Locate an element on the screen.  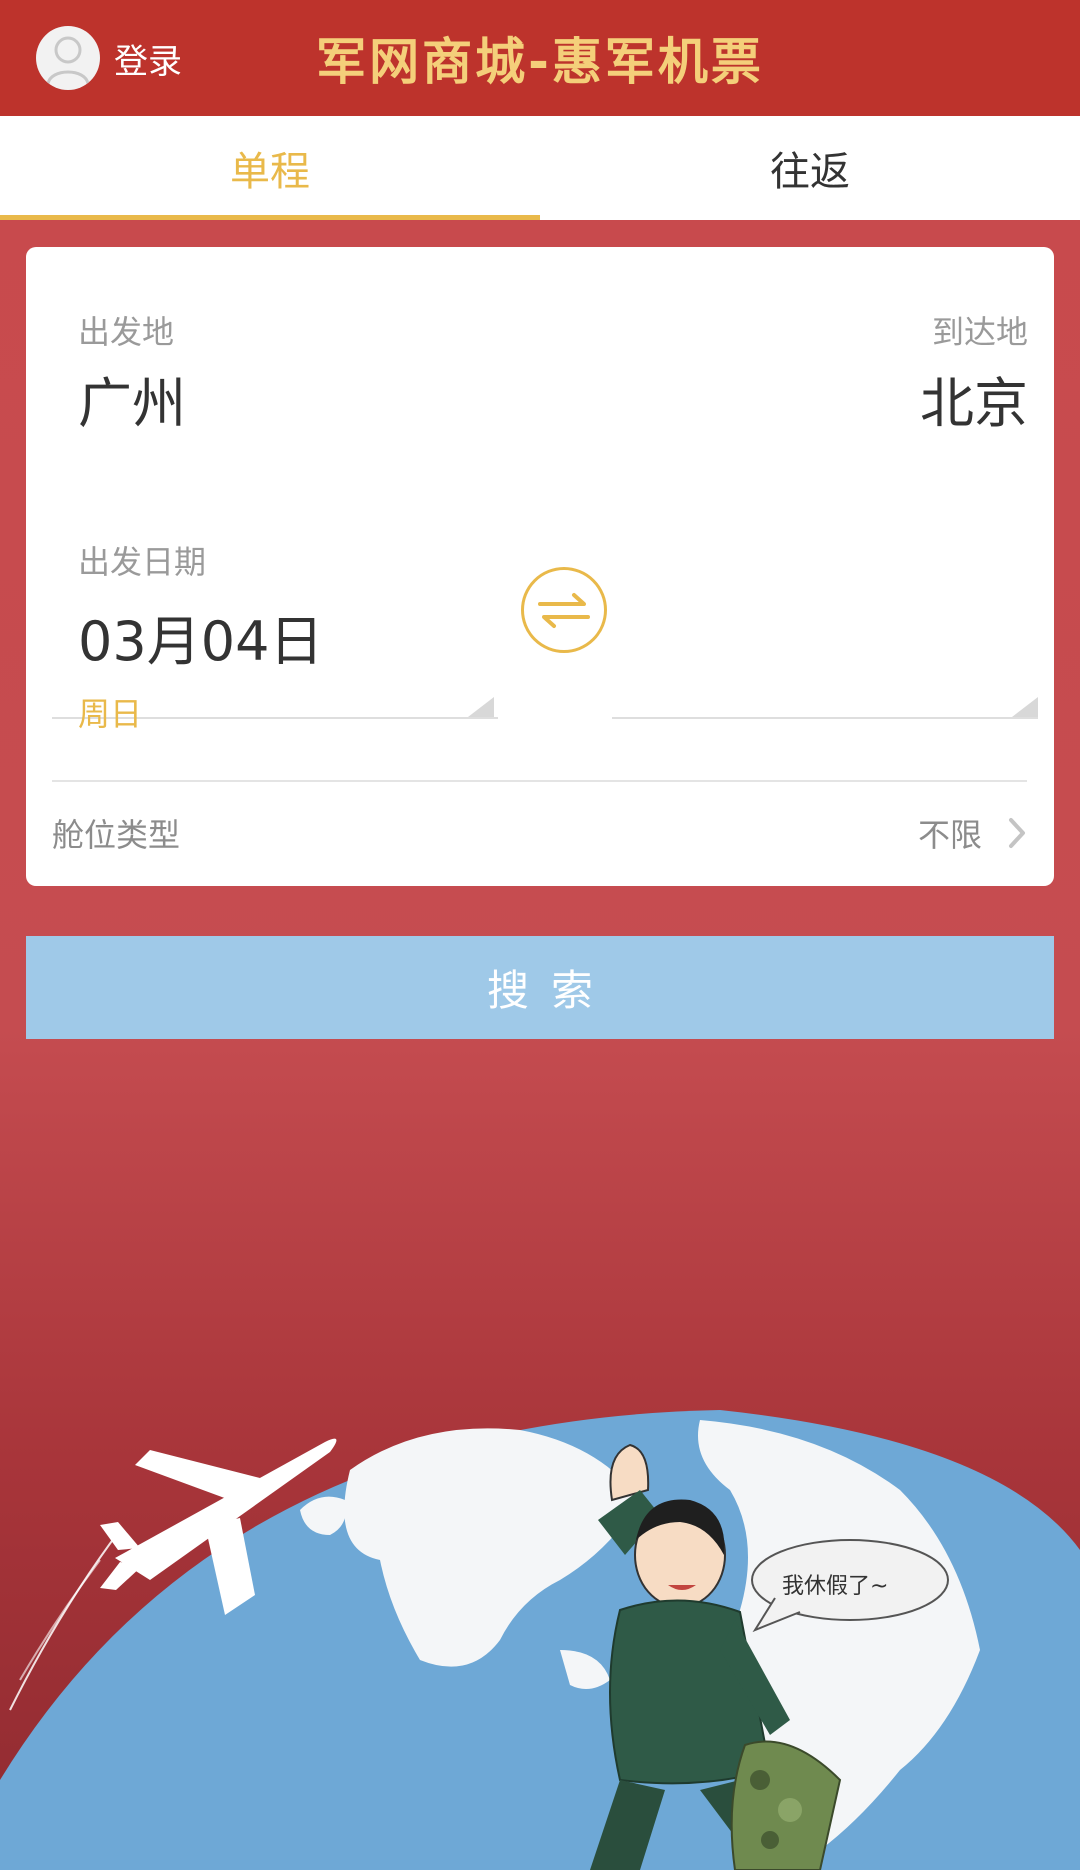
departure-date-field: 出发日期 03月04日 周日 is located at coordinates (540, 637).